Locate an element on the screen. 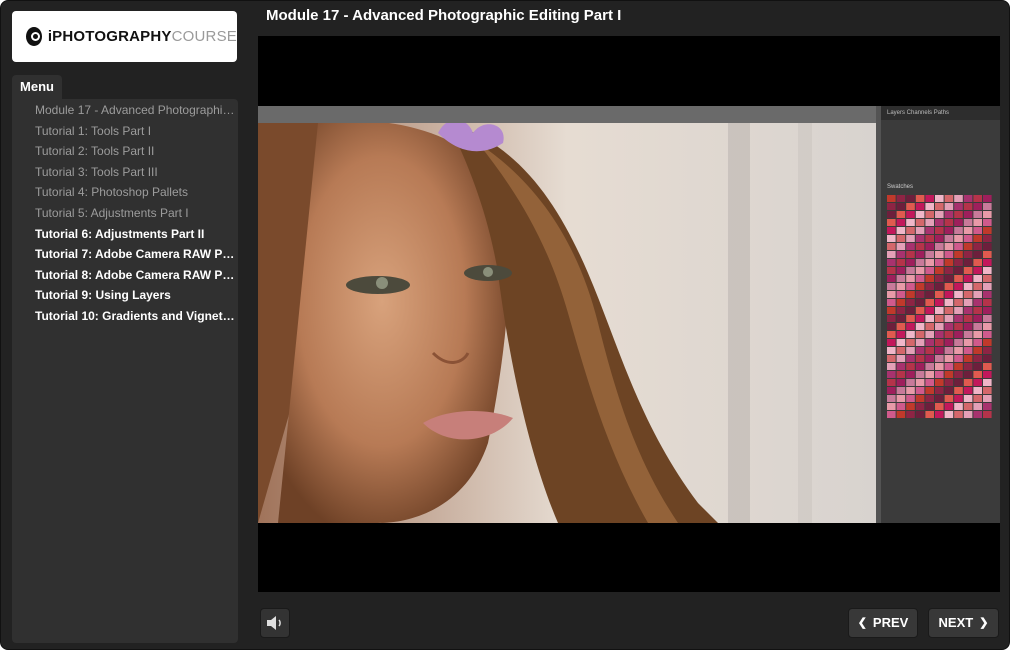 Image resolution: width=1010 pixels, height=650 pixels. next-button: NEXT ❯ is located at coordinates (963, 623).